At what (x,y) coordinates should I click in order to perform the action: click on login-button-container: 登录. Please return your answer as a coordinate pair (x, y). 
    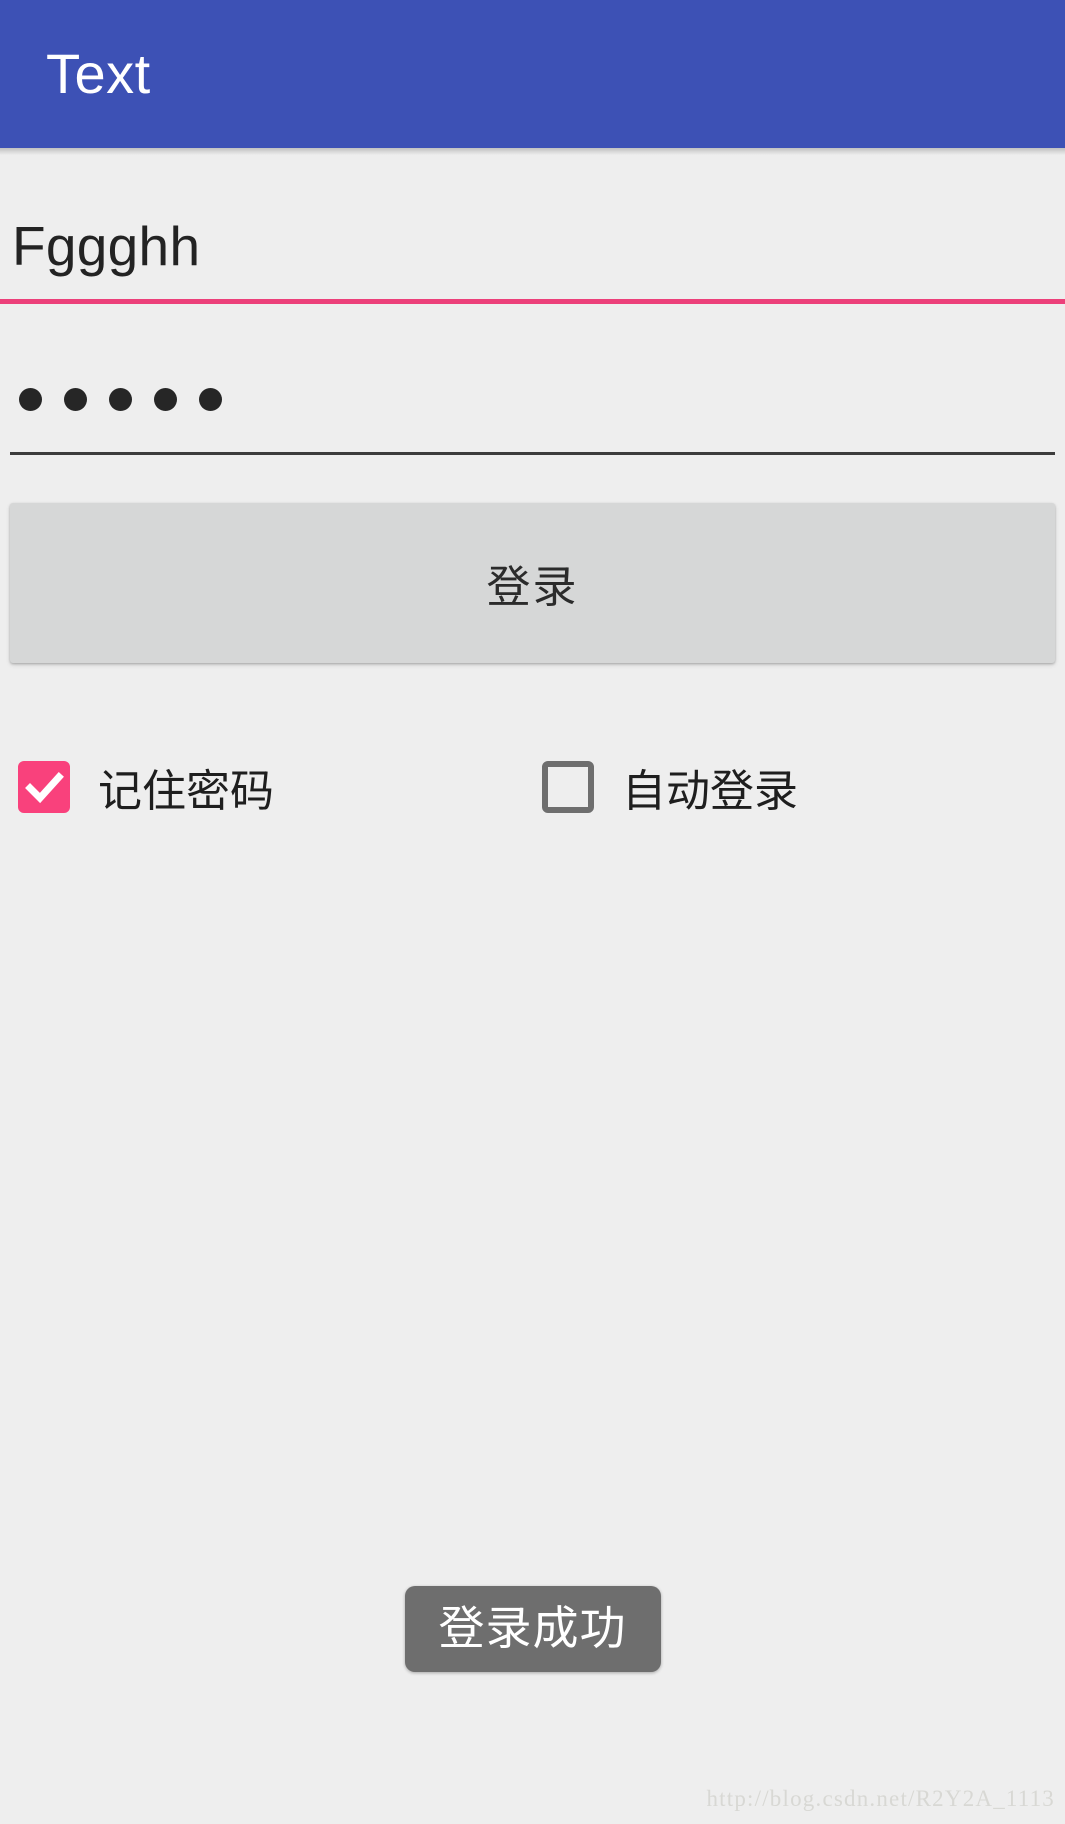
    Looking at the image, I should click on (532, 583).